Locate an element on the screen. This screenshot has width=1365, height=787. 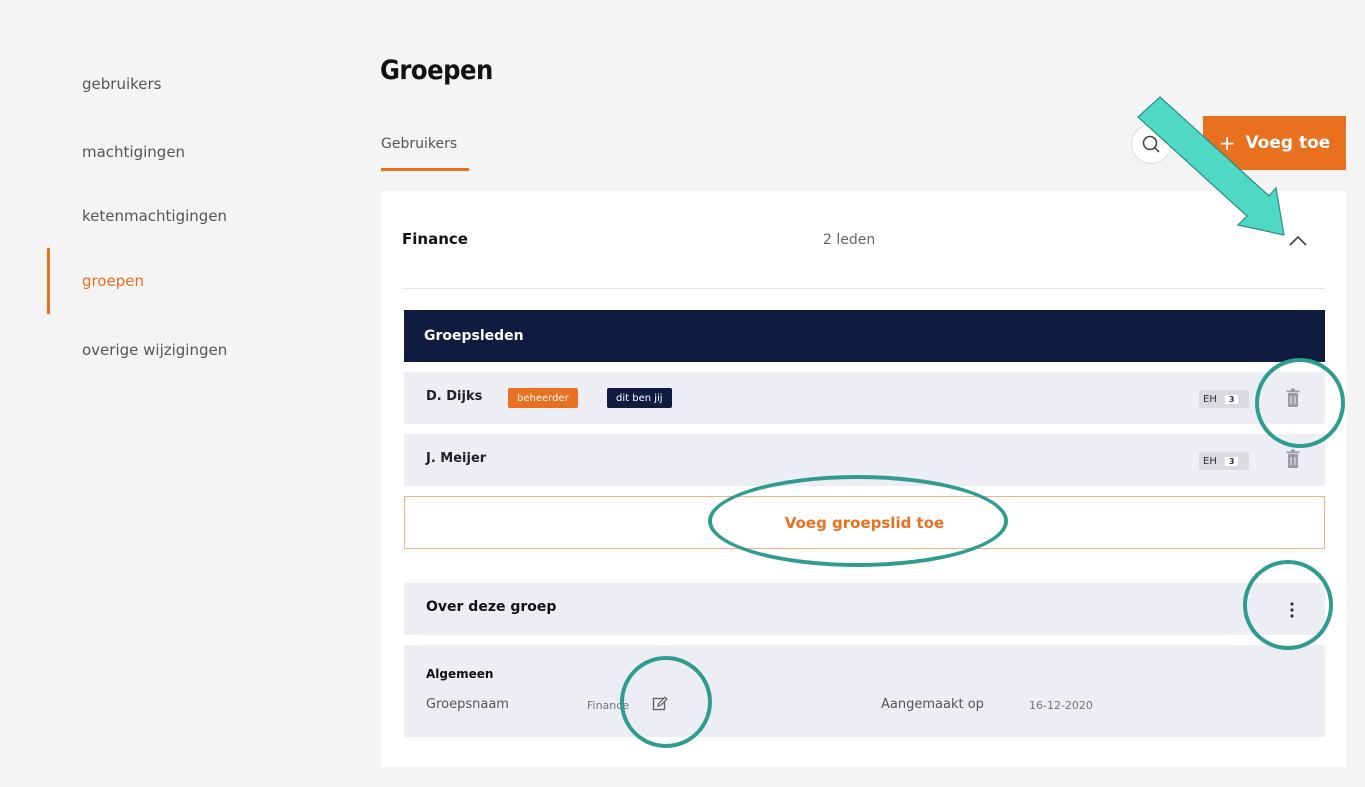
divider is located at coordinates (863, 288).